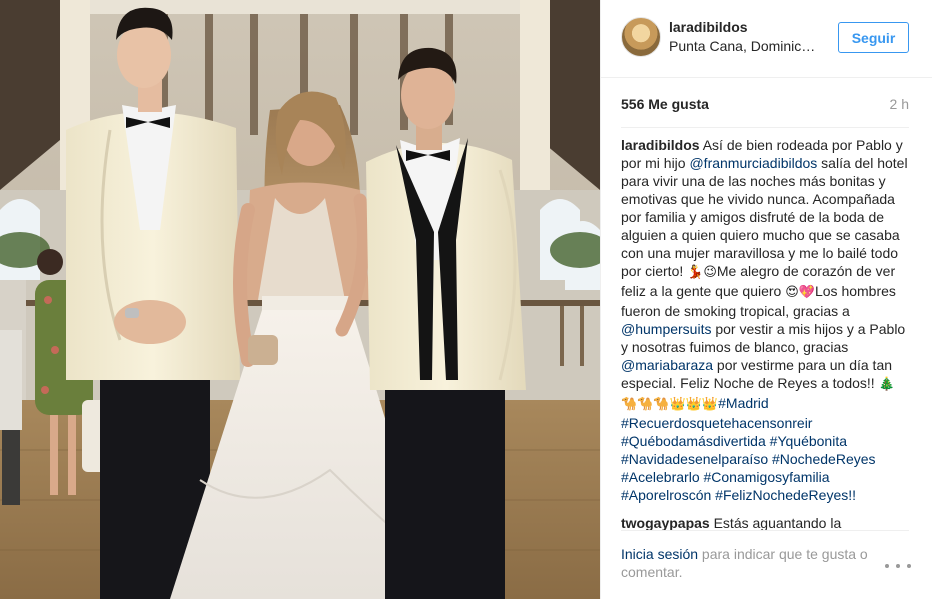 This screenshot has height=599, width=932. Describe the element at coordinates (667, 365) in the screenshot. I see `mention-link: @mariabaraza` at that location.